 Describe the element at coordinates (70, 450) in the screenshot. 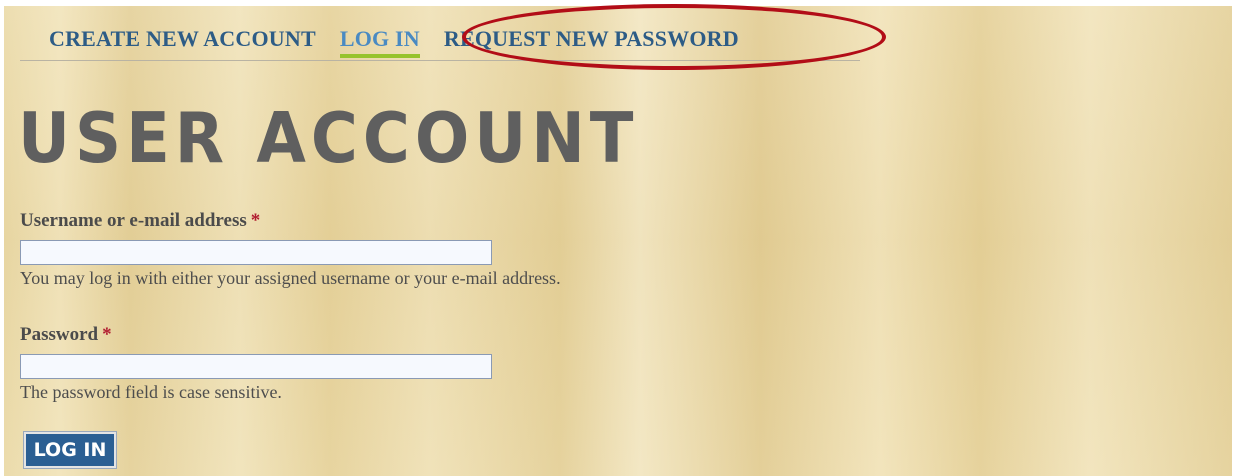

I see `log-in-button: LOG IN` at that location.